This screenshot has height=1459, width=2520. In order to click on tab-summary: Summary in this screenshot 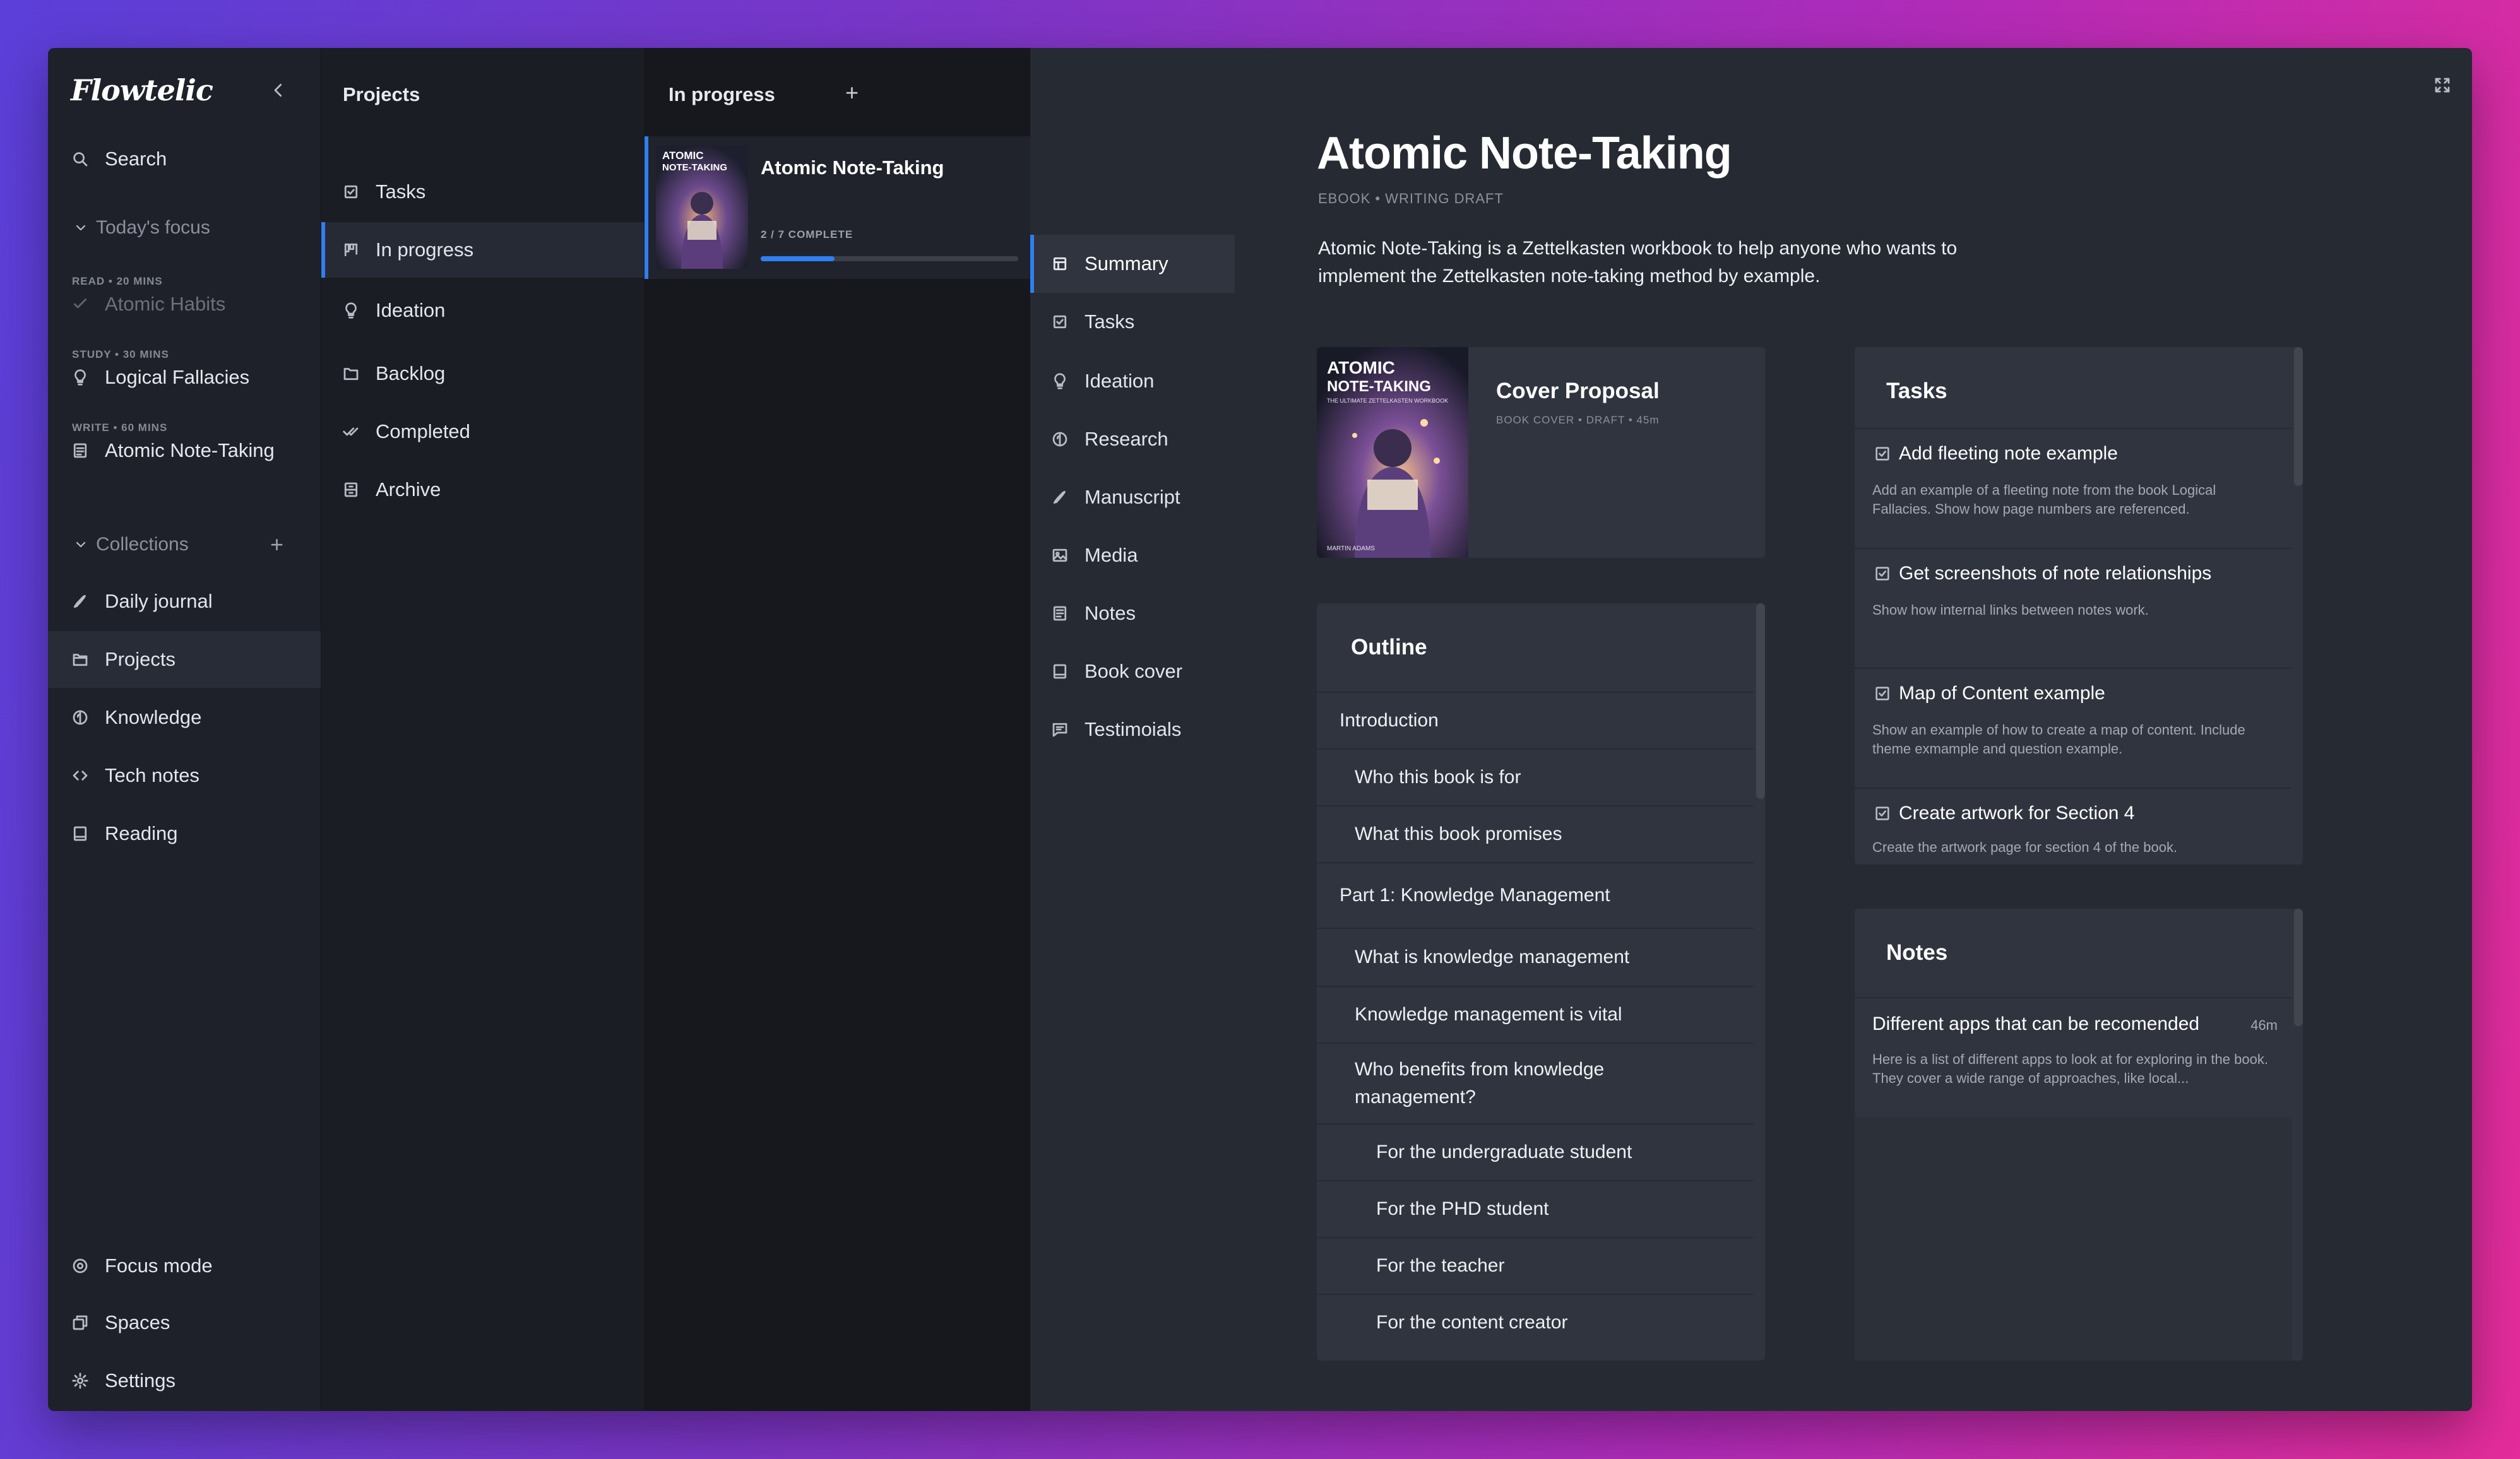, I will do `click(1132, 264)`.